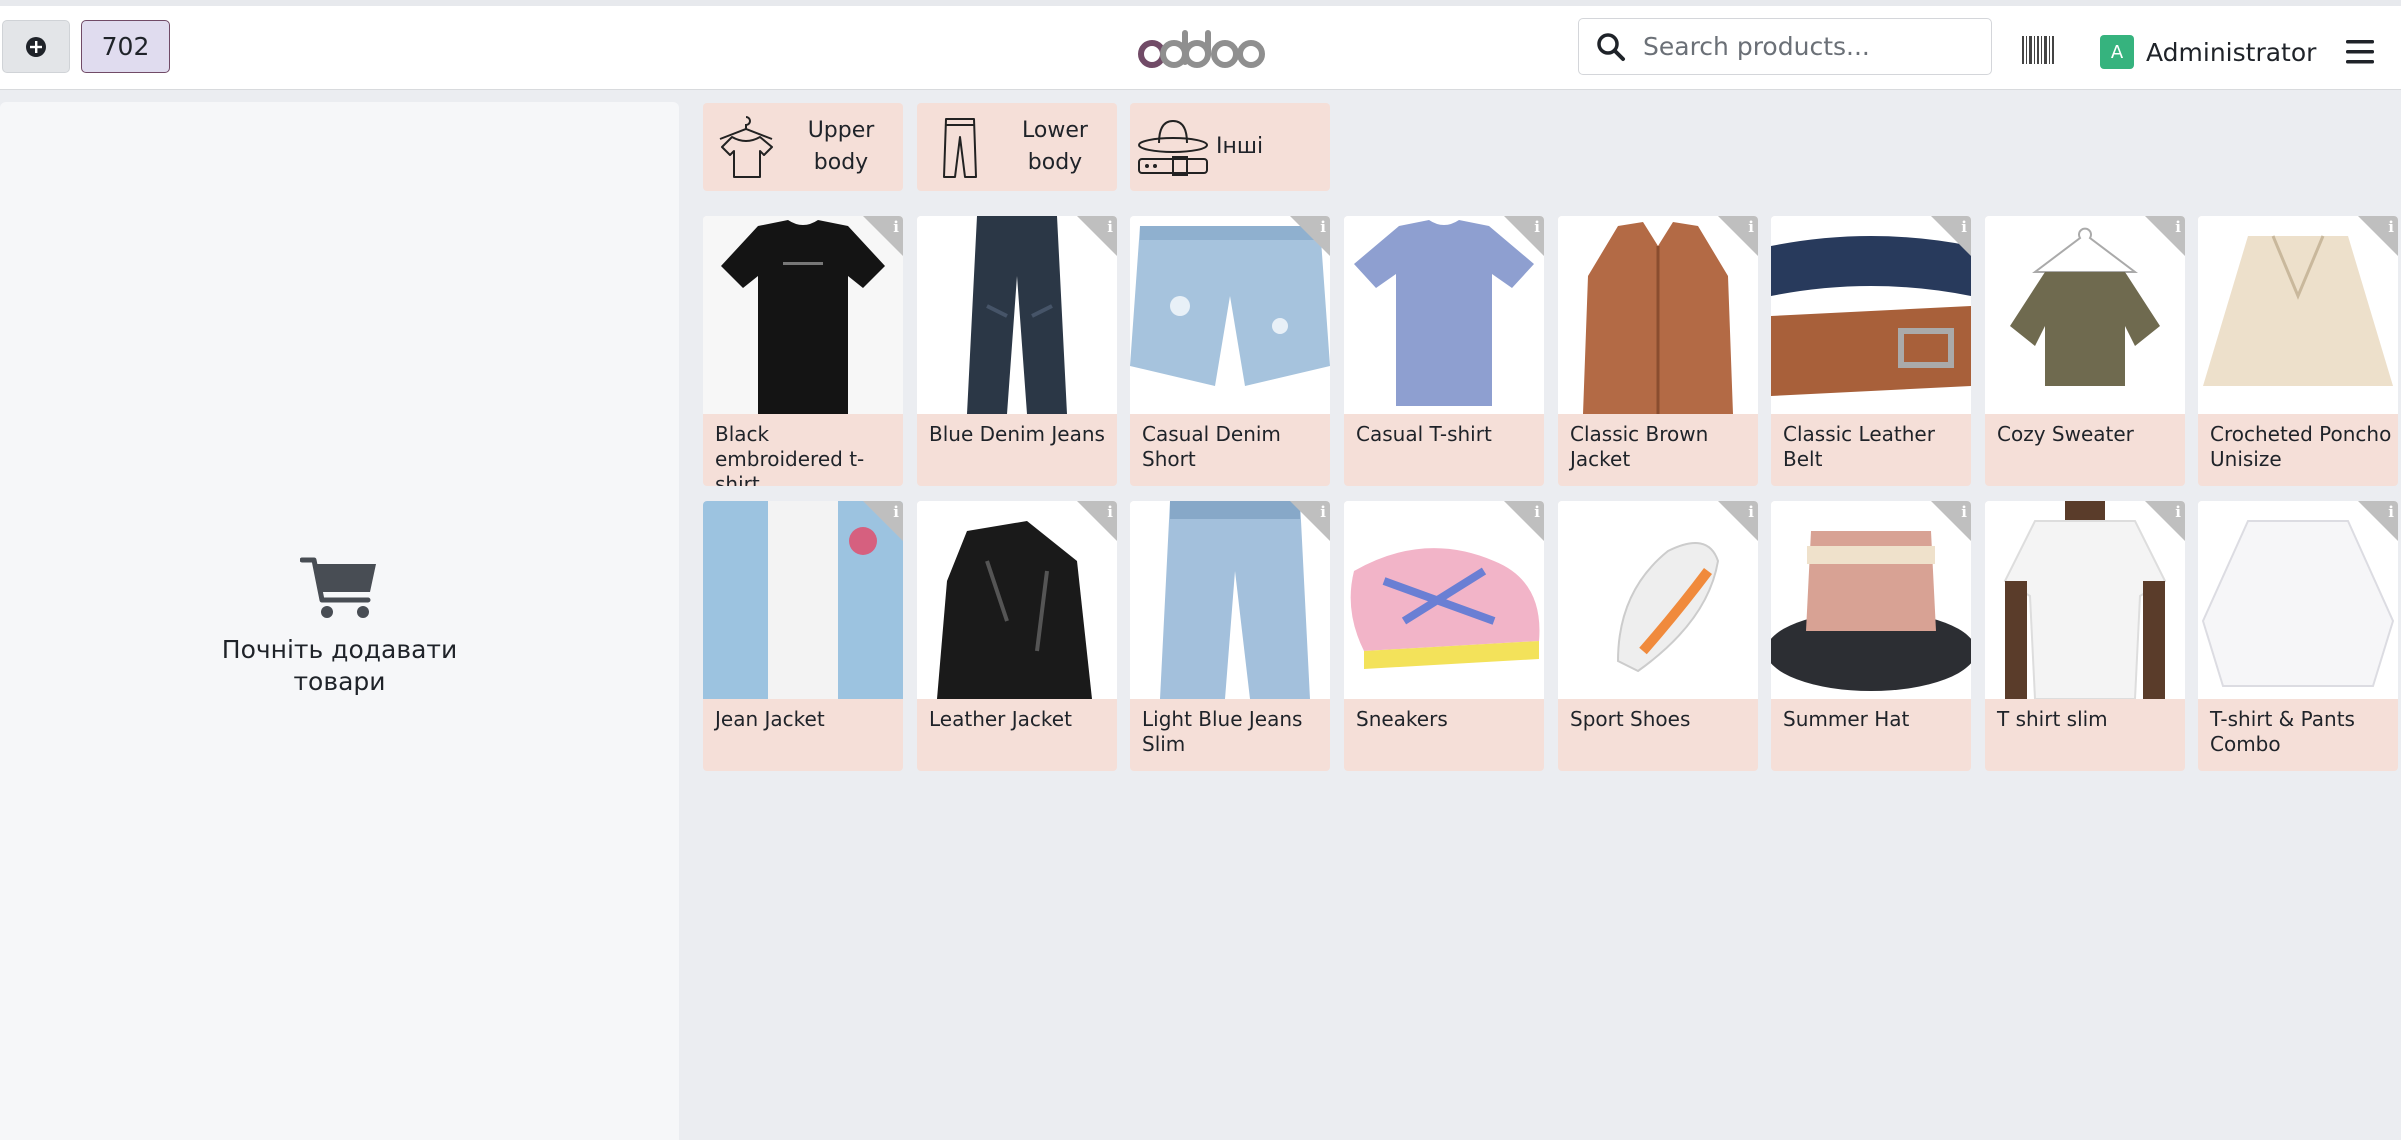 This screenshot has width=2401, height=1140. Describe the element at coordinates (1211, 446) in the screenshot. I see `product-name: Casual Denim Short` at that location.